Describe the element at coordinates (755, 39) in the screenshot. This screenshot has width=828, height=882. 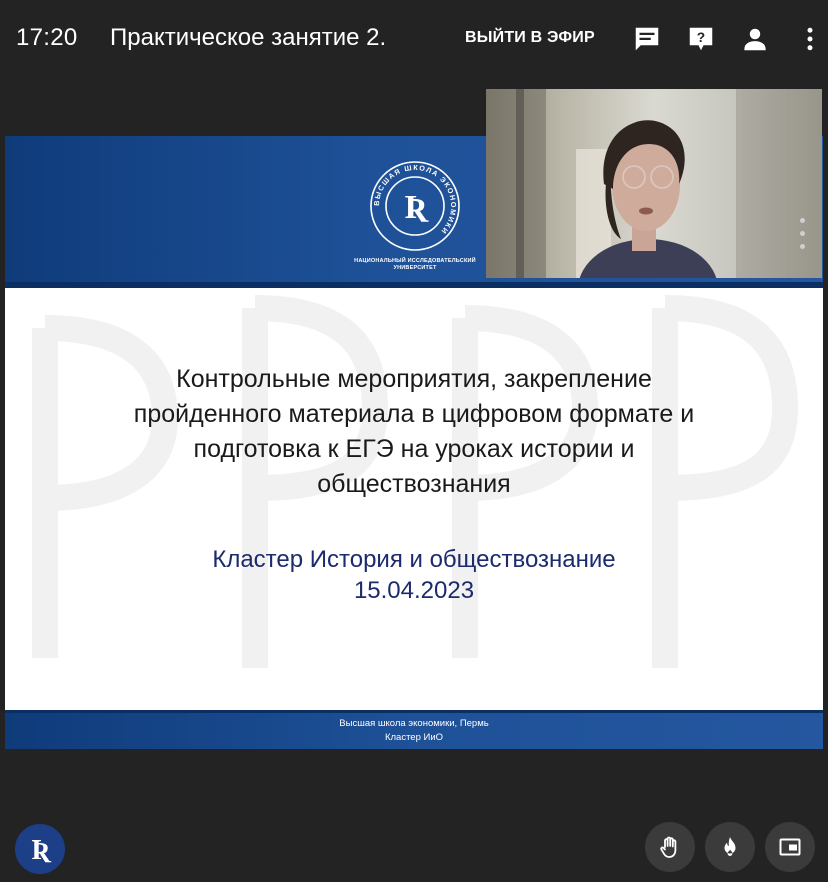
I see `person-icon` at that location.